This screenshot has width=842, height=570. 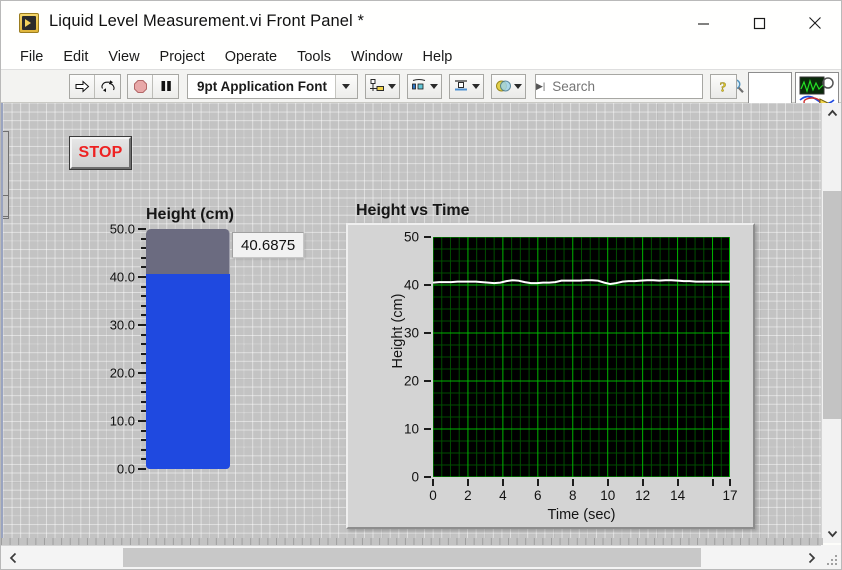 What do you see at coordinates (251, 57) in the screenshot?
I see `menu-item-operate: Operate` at bounding box center [251, 57].